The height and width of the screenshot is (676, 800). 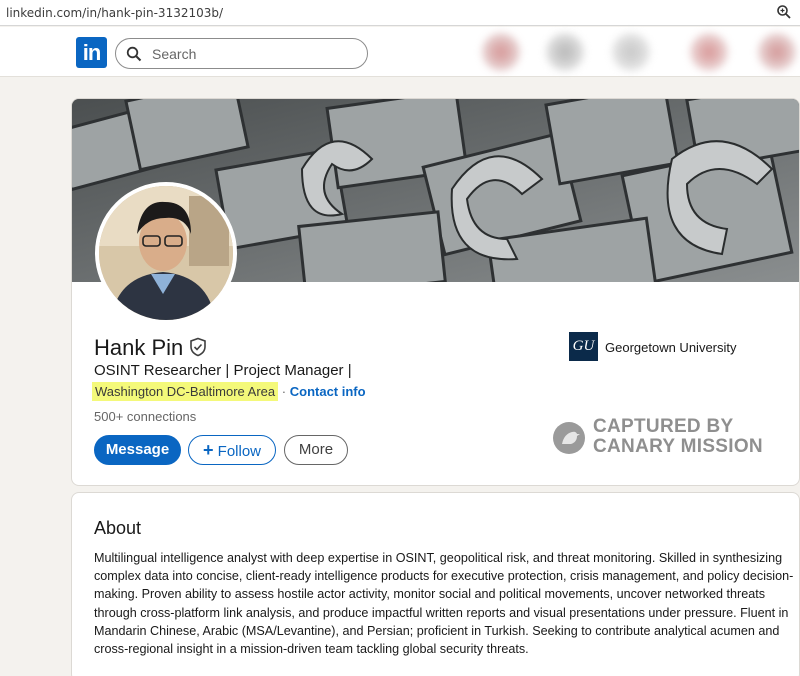 I want to click on search-placeholder: Search, so click(x=174, y=54).